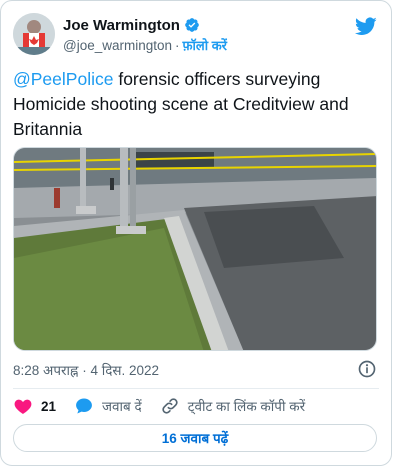 Image resolution: width=408 pixels, height=474 pixels. I want to click on tweet-time: 8:28 अपराह्न, so click(45, 370).